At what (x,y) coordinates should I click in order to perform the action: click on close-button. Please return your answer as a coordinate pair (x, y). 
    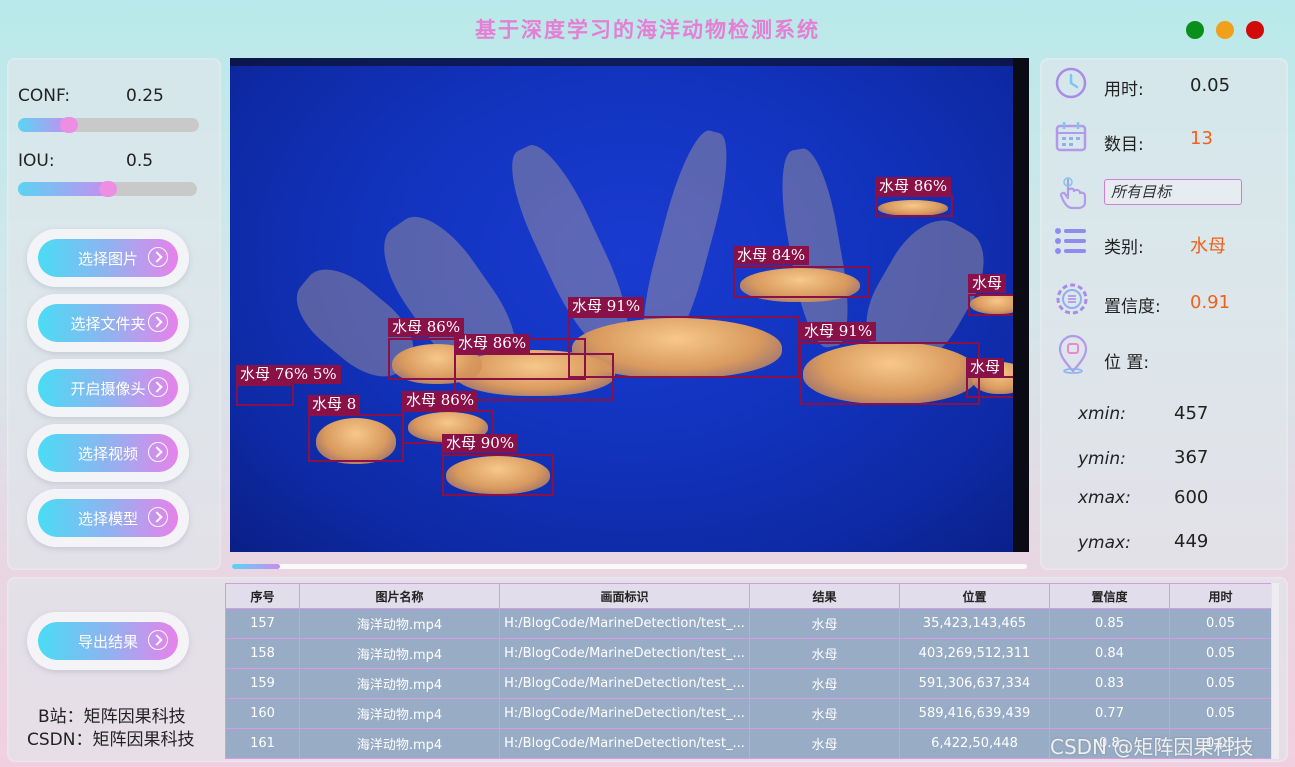
    Looking at the image, I should click on (1255, 30).